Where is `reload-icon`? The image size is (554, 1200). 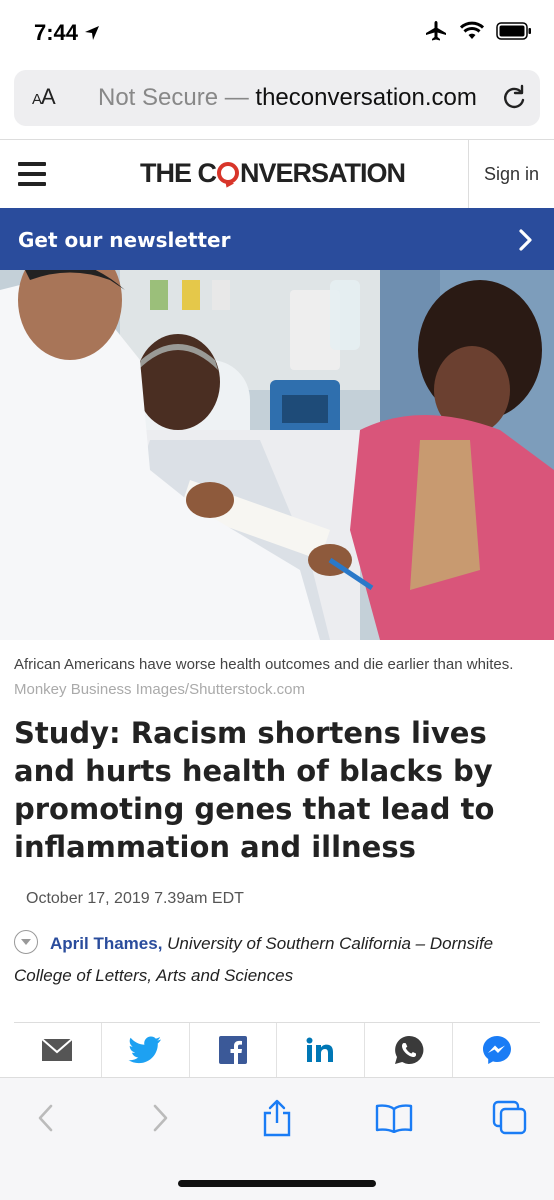
reload-icon is located at coordinates (514, 96).